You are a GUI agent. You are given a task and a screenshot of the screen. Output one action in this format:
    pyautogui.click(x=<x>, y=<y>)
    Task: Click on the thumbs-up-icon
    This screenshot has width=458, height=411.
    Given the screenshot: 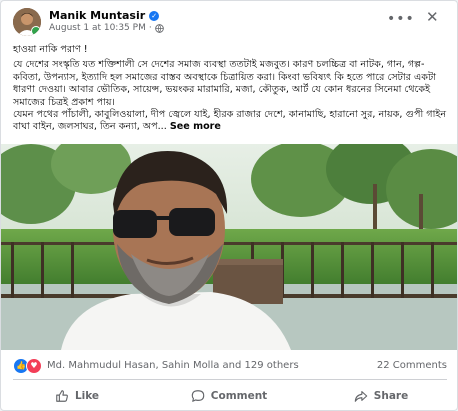 What is the action you would take?
    pyautogui.click(x=62, y=396)
    